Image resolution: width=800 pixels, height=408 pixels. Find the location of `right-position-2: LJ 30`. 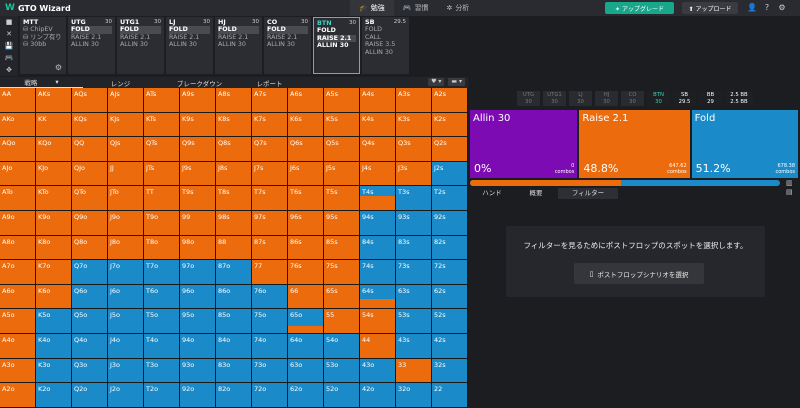

right-position-2: LJ 30 is located at coordinates (580, 98).